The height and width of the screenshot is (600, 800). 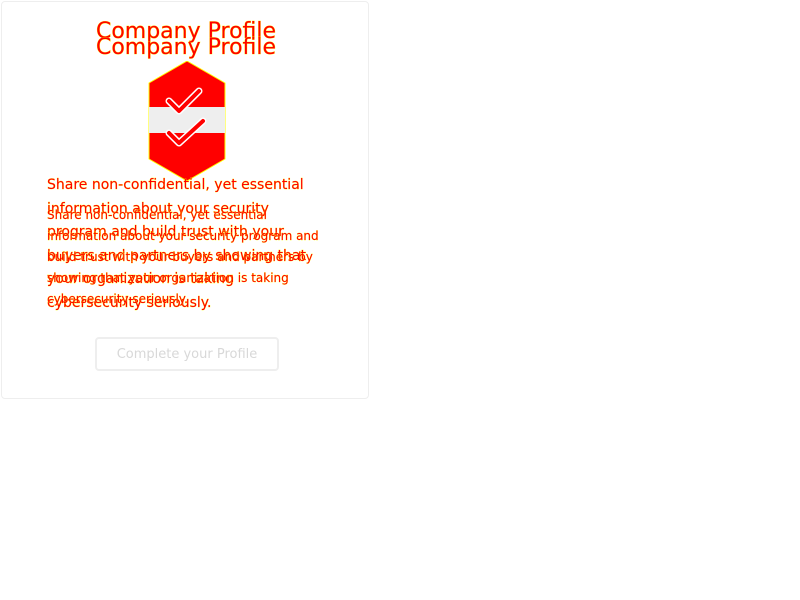 What do you see at coordinates (187, 354) in the screenshot?
I see `complete-profile-button: Complete your Profile` at bounding box center [187, 354].